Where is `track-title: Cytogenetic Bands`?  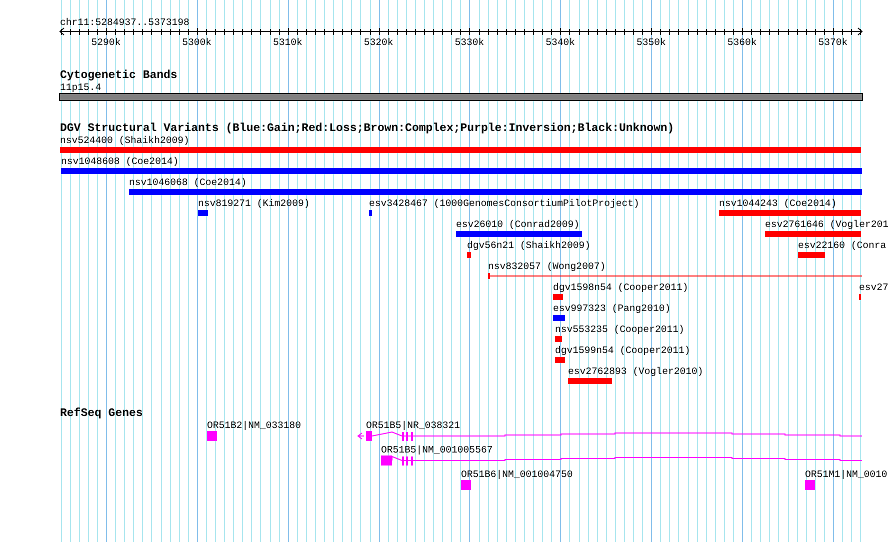
track-title: Cytogenetic Bands is located at coordinates (119, 75).